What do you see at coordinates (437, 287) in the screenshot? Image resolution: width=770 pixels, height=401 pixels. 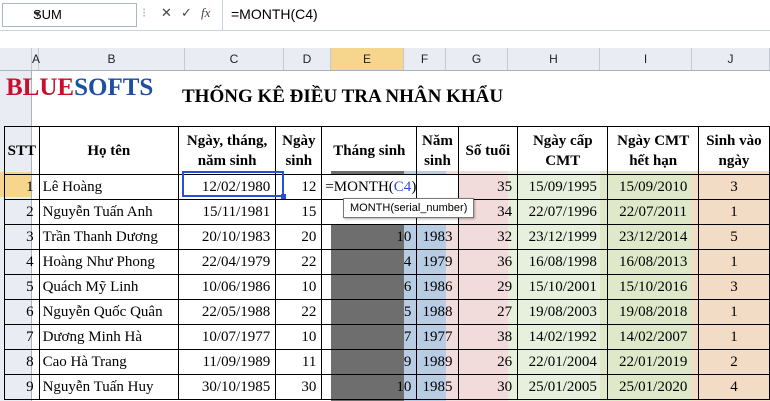 I see `row-year: 1986` at bounding box center [437, 287].